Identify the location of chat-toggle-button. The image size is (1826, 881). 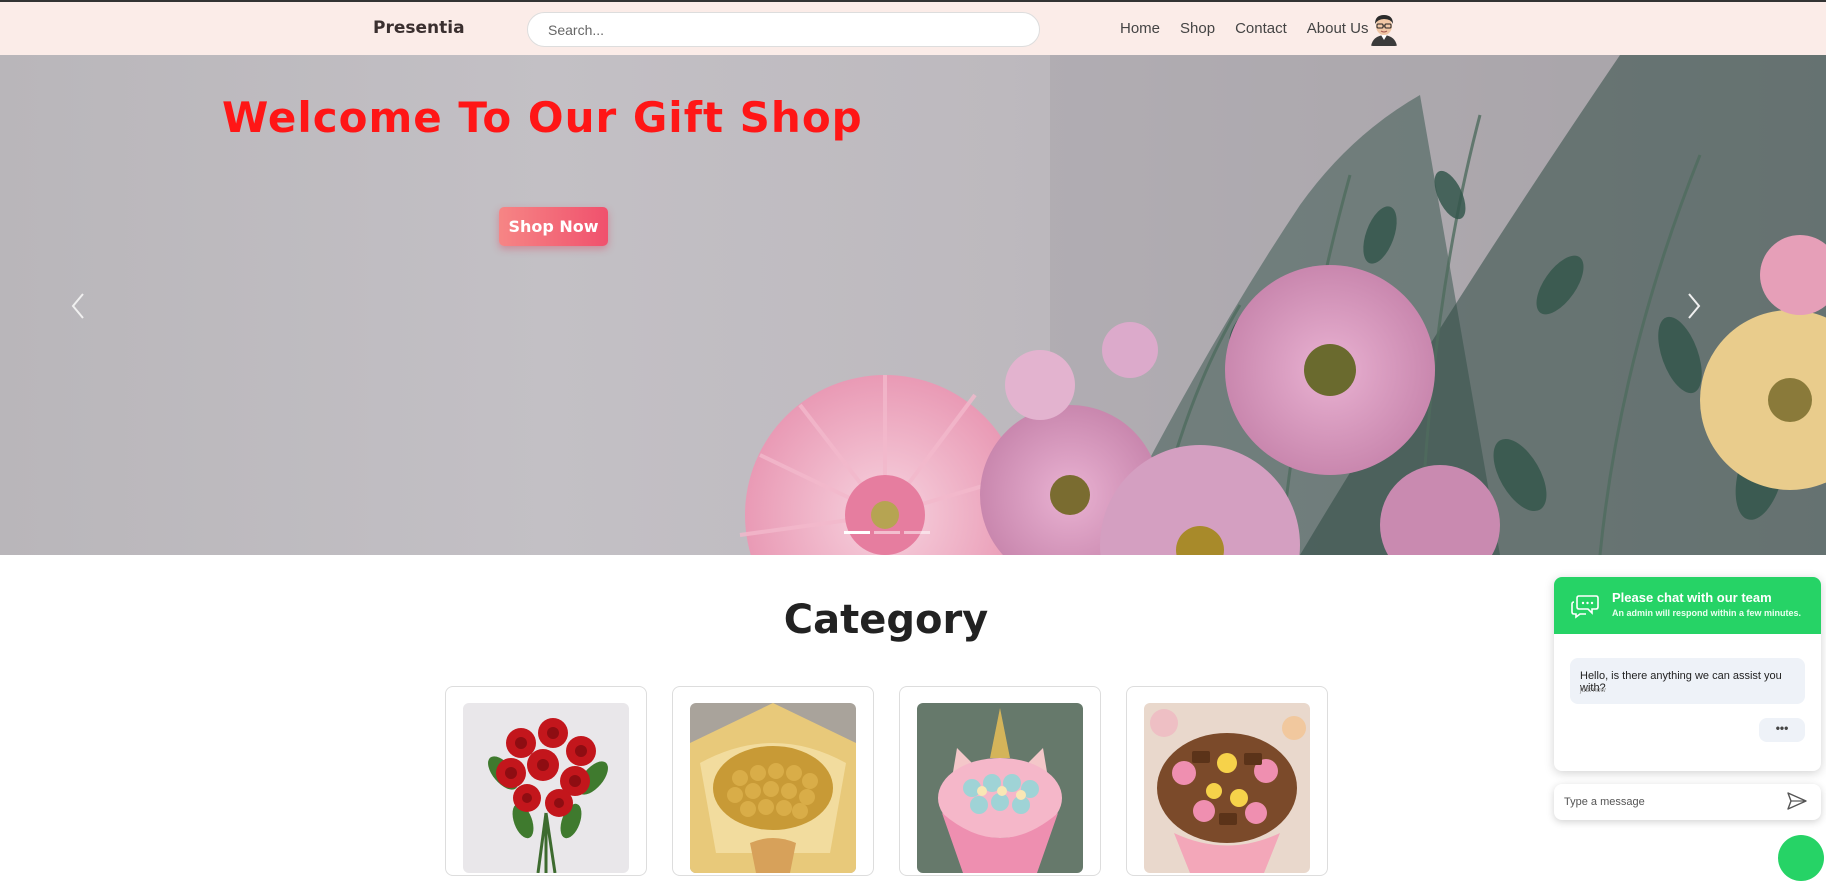
(1801, 858).